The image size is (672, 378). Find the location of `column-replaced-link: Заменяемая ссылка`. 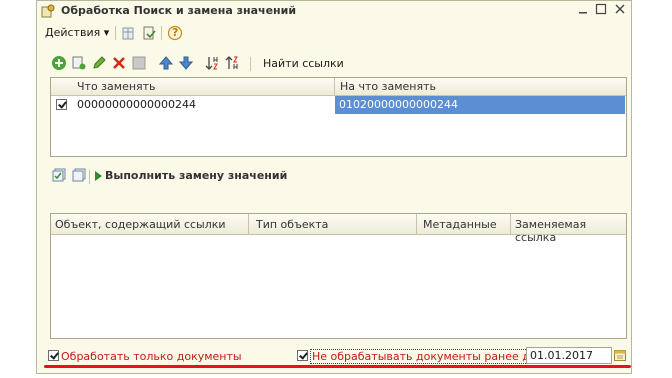

column-replaced-link: Заменяемая ссылка is located at coordinates (570, 231).